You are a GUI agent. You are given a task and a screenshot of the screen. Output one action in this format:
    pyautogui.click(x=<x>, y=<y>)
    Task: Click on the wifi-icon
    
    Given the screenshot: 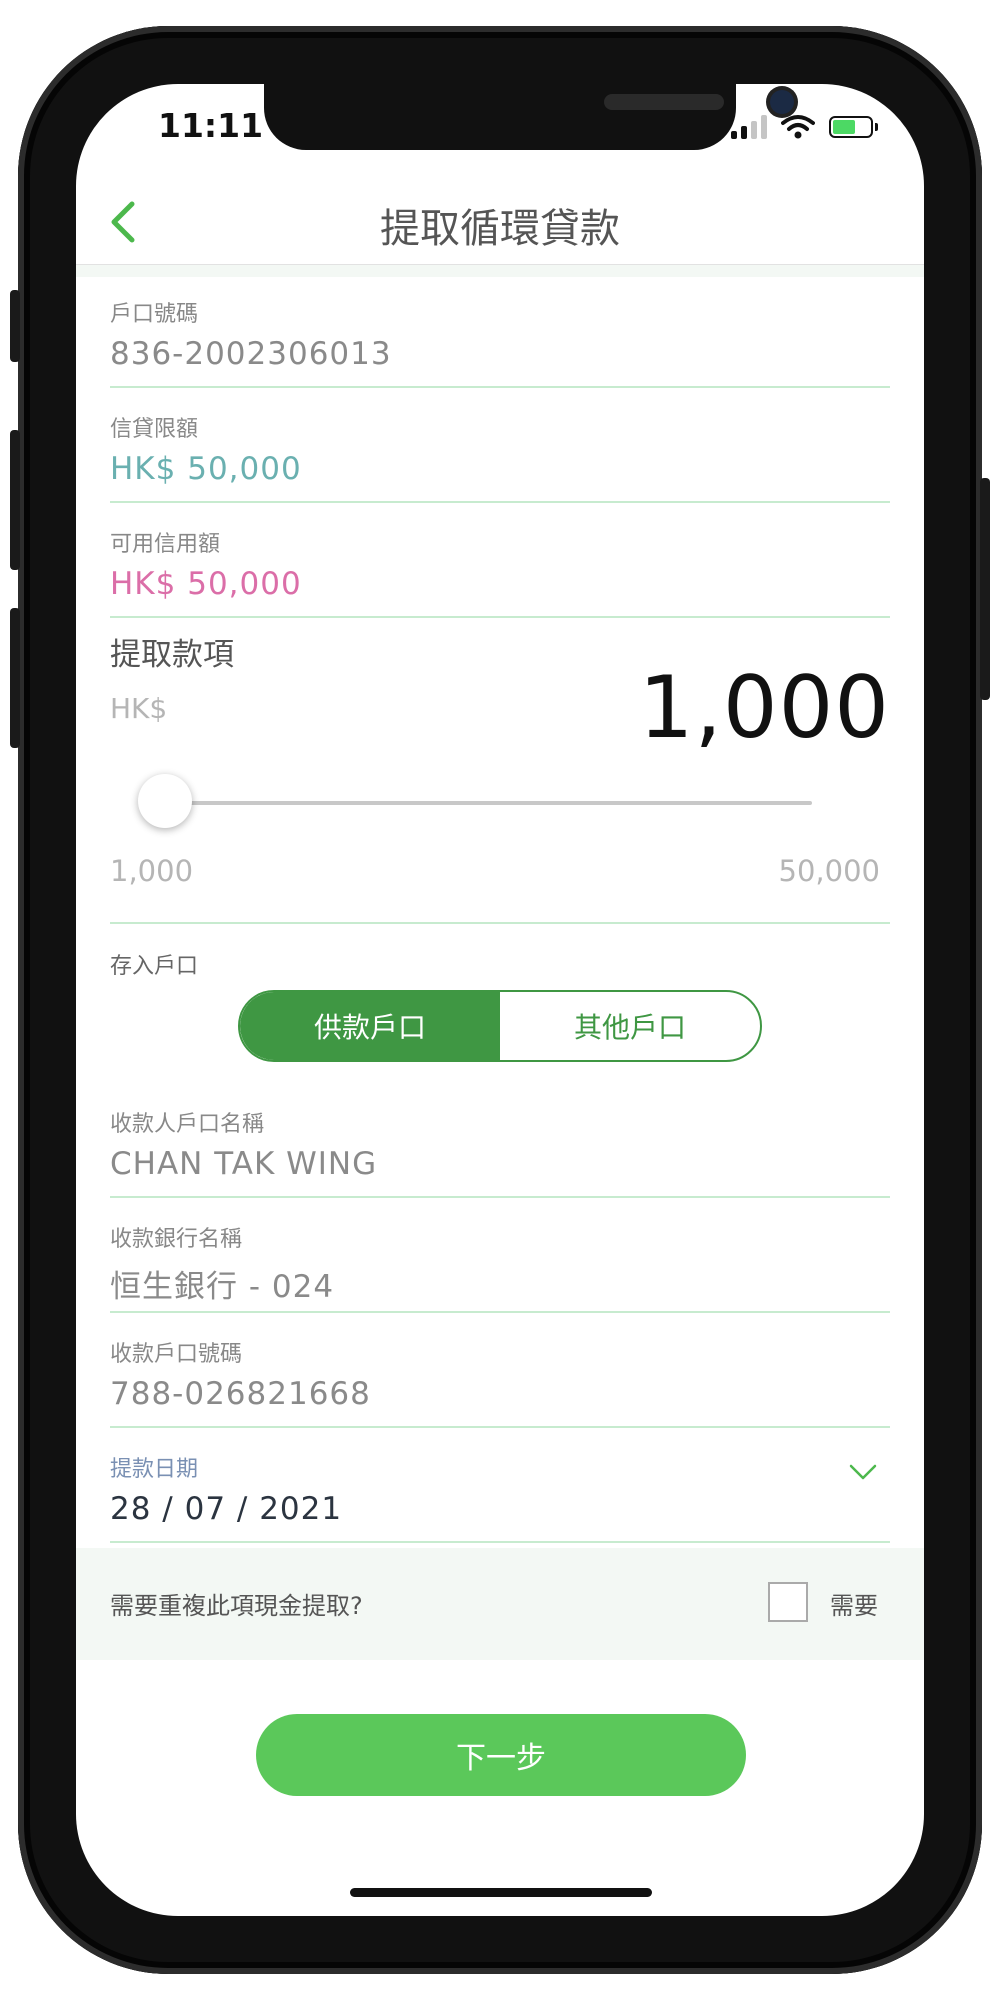 What is the action you would take?
    pyautogui.click(x=798, y=127)
    